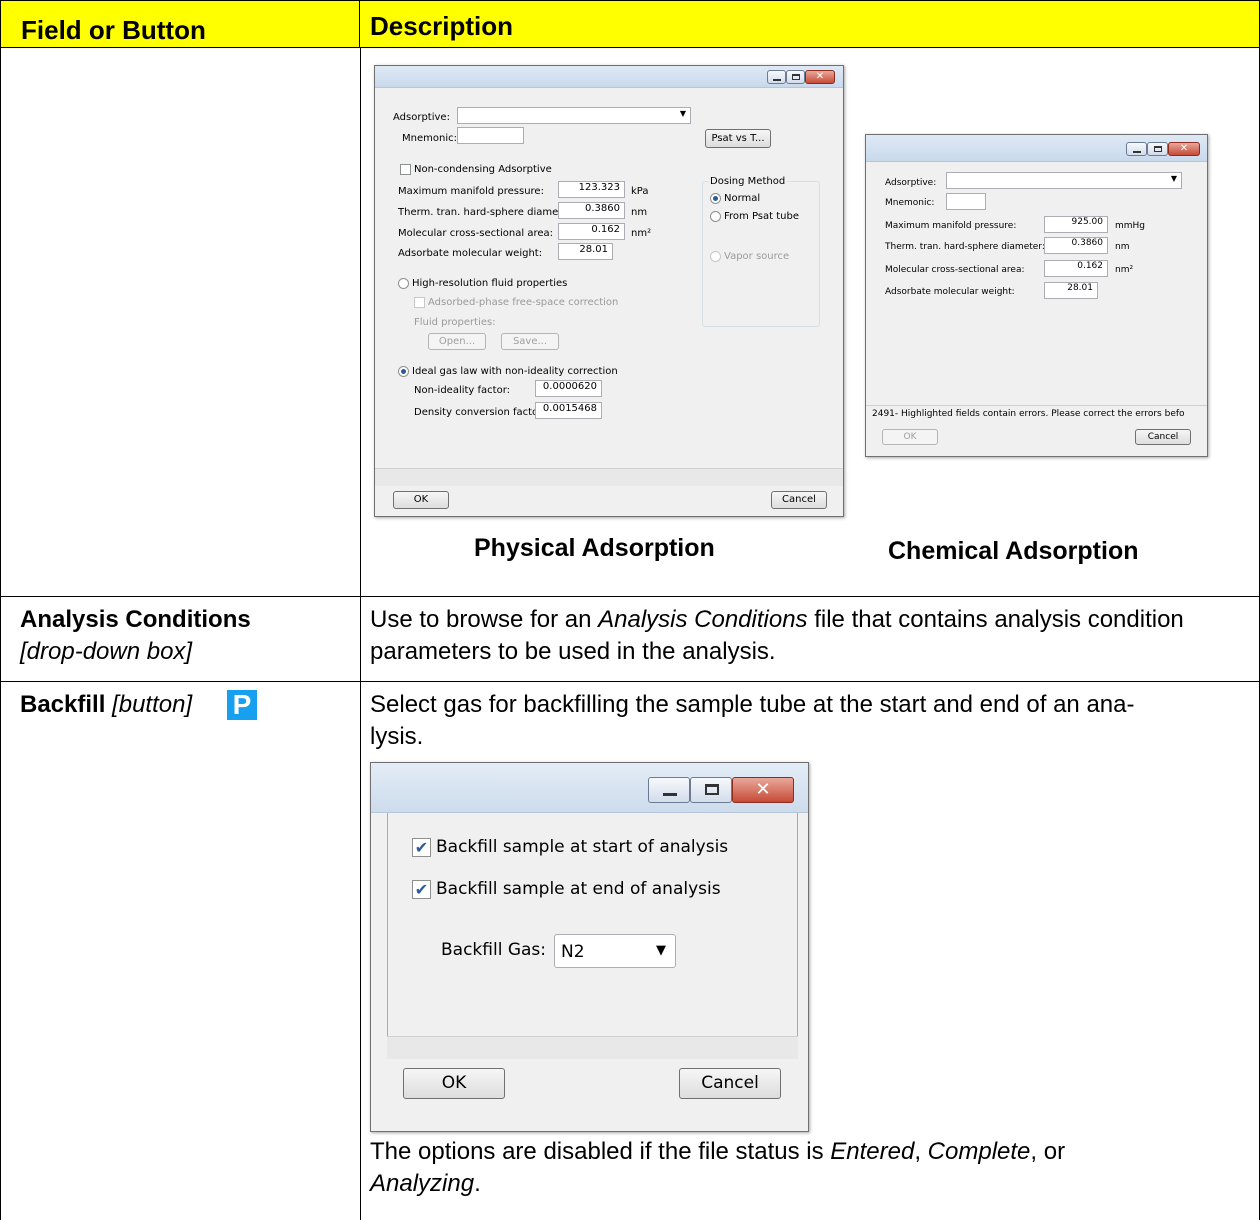 The image size is (1260, 1220). I want to click on desc-italic: Analysis Conditions, so click(703, 619).